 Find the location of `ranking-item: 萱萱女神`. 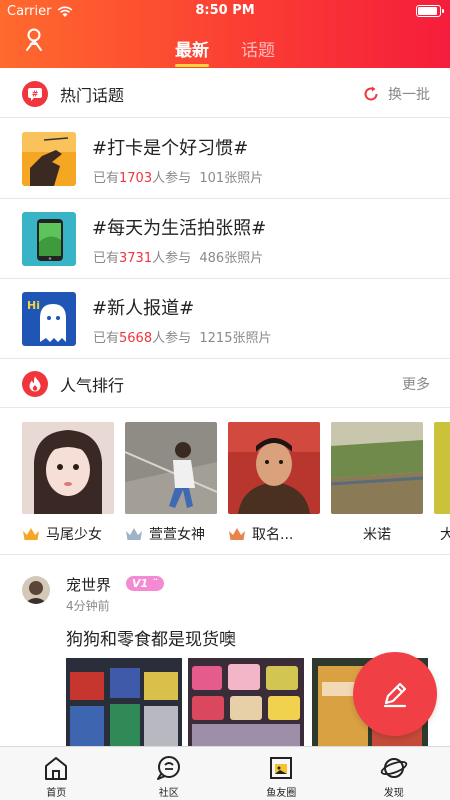

ranking-item: 萱萱女神 is located at coordinates (171, 483).